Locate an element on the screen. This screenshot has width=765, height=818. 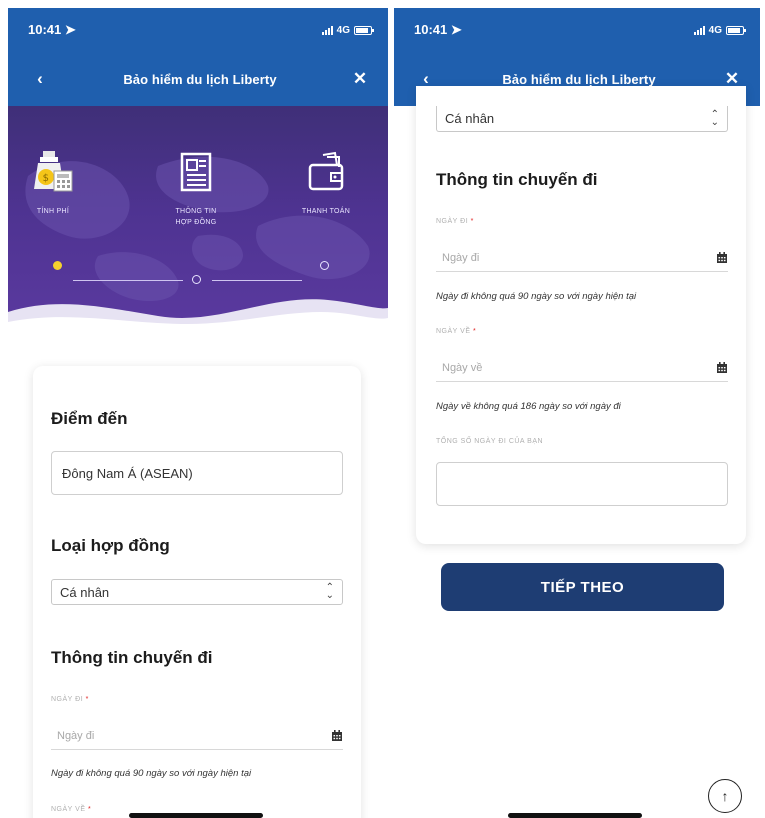
contract-type-title: Loại hợp đồng is located at coordinates (110, 545).